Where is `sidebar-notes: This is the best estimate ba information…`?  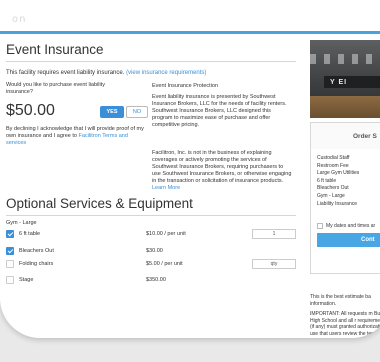
sidebar-notes: This is the best estimate ba information… is located at coordinates (345, 316).